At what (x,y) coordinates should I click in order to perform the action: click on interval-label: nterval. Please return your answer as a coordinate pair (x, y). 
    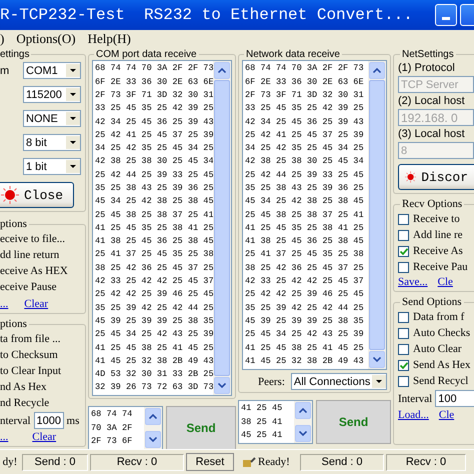
    Looking at the image, I should click on (15, 421).